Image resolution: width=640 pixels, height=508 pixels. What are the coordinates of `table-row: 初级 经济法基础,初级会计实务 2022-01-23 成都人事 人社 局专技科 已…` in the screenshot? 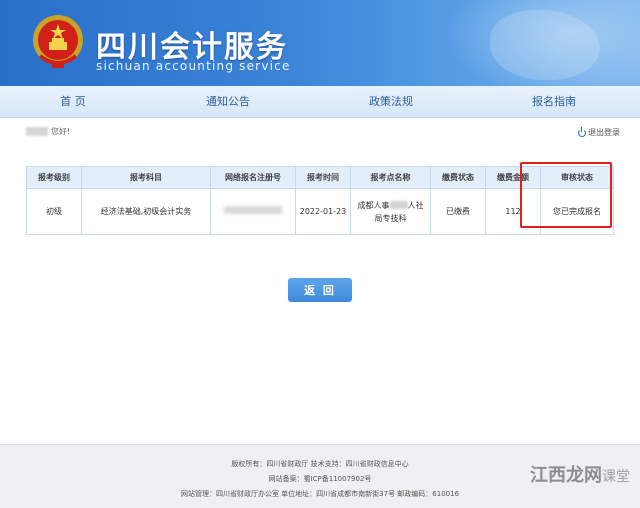 It's located at (320, 211).